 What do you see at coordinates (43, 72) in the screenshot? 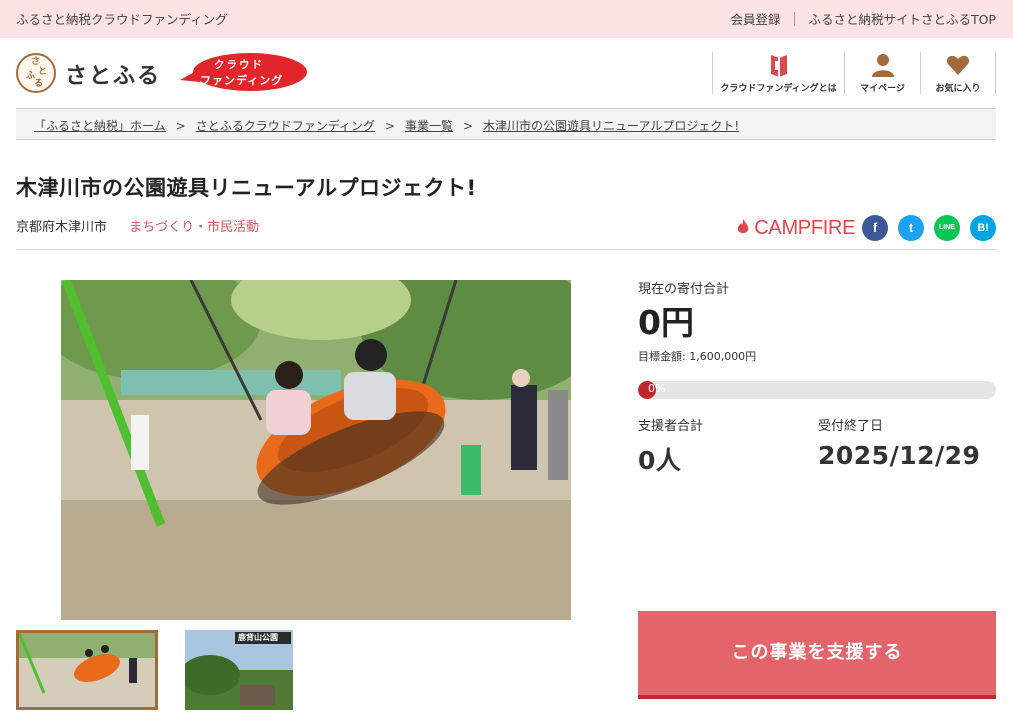
I see `logo-mark-char: と` at bounding box center [43, 72].